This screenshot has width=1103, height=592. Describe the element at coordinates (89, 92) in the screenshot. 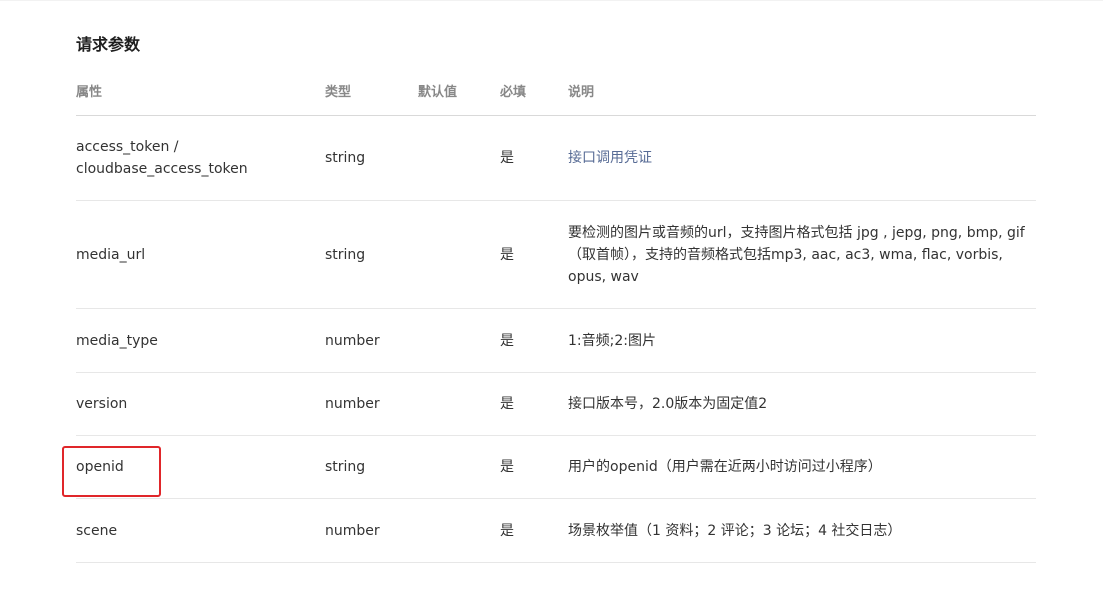

I see `header-name: 属性` at that location.